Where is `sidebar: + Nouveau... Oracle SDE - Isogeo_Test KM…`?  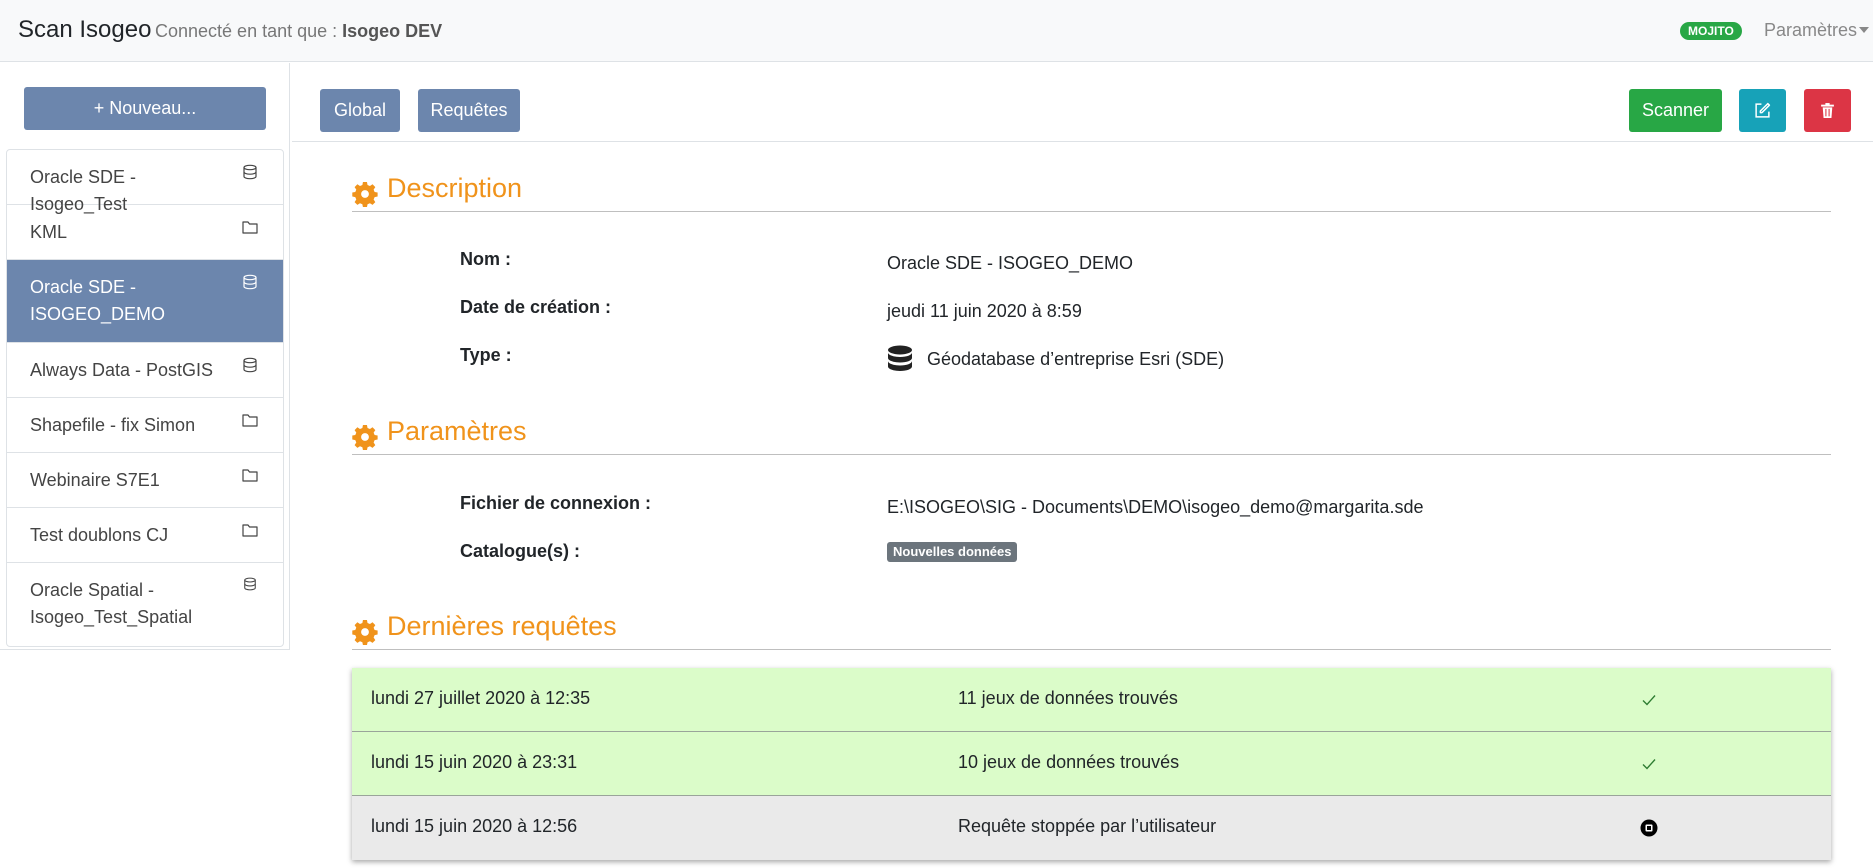
sidebar: + Nouveau... Oracle SDE - Isogeo_Test KM… is located at coordinates (145, 356).